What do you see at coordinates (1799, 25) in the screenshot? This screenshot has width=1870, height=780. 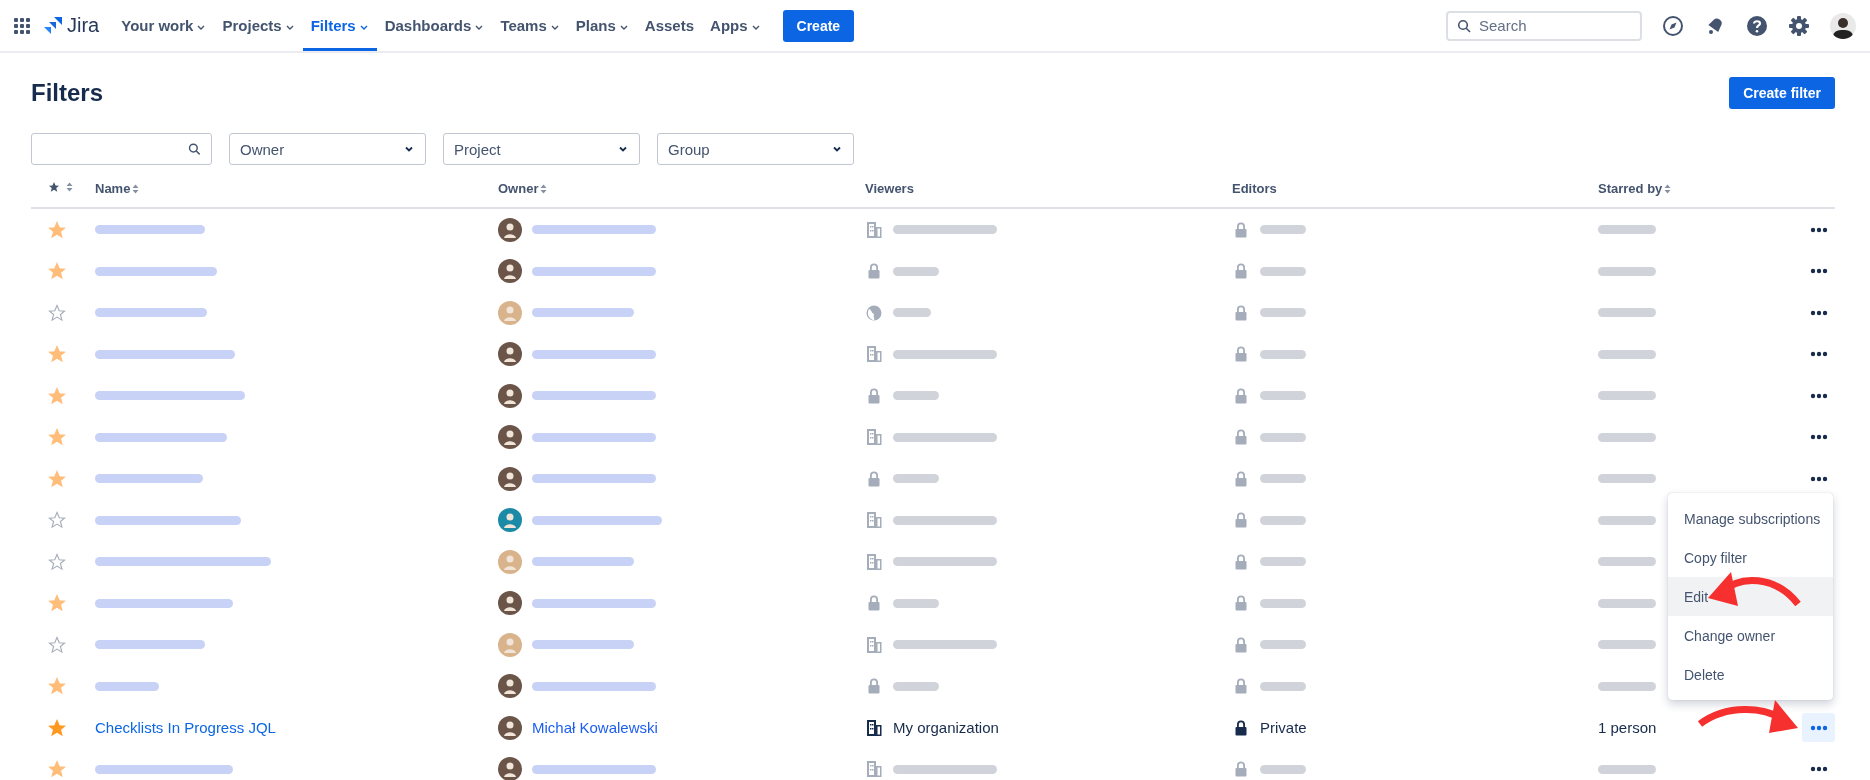 I see `settings-icon` at bounding box center [1799, 25].